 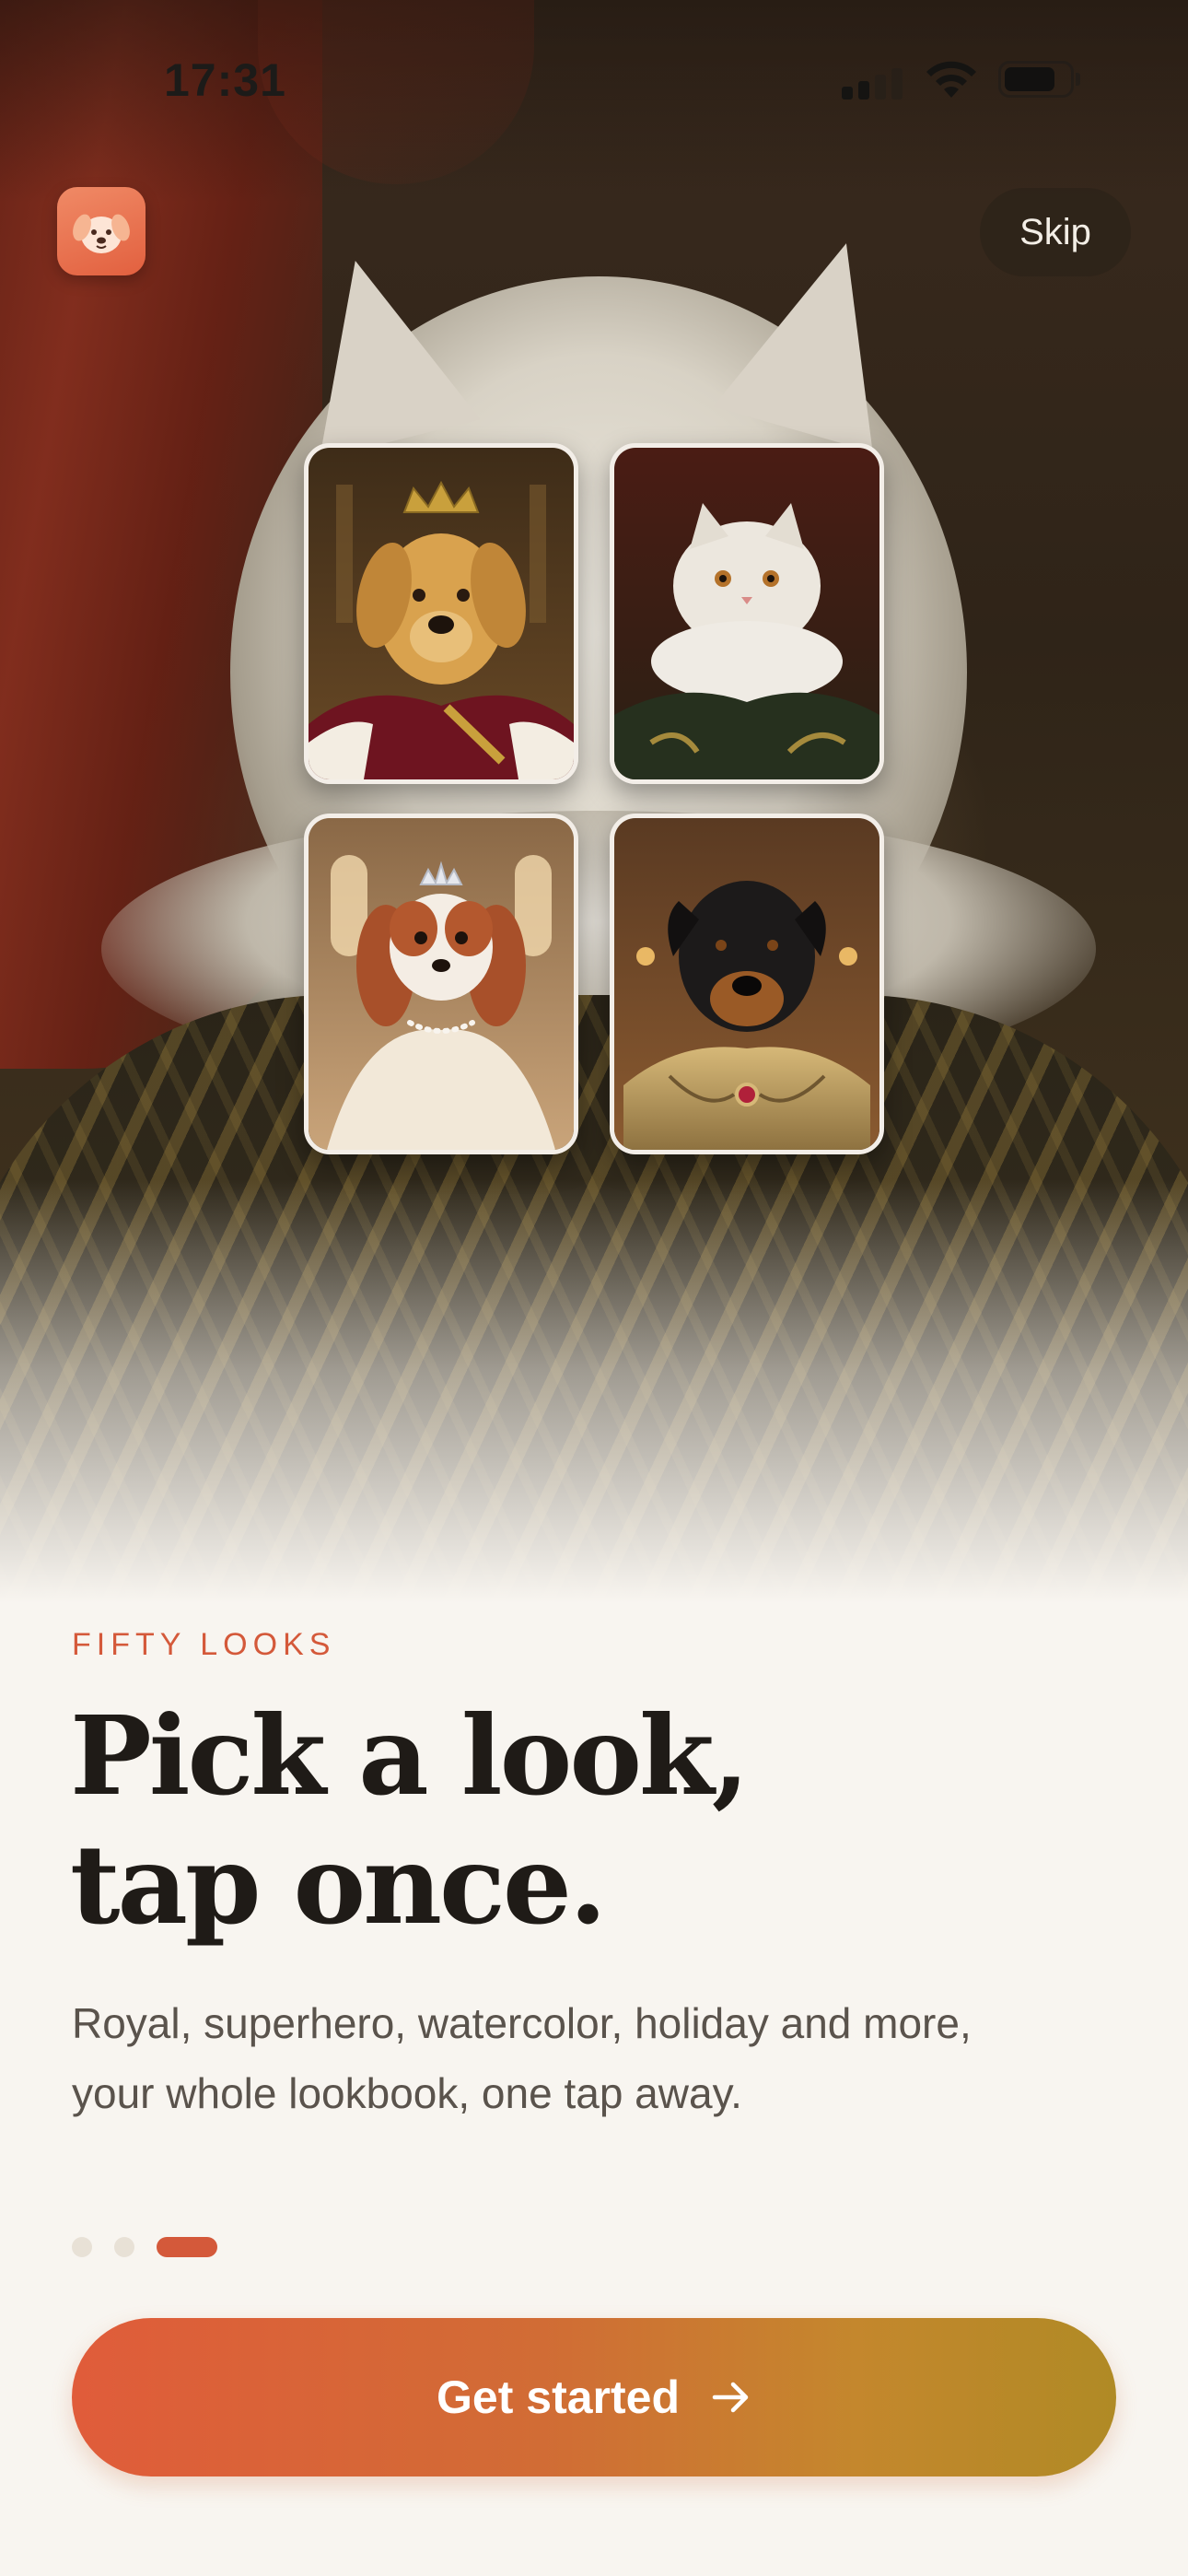 What do you see at coordinates (1039, 79) in the screenshot?
I see `battery-icon` at bounding box center [1039, 79].